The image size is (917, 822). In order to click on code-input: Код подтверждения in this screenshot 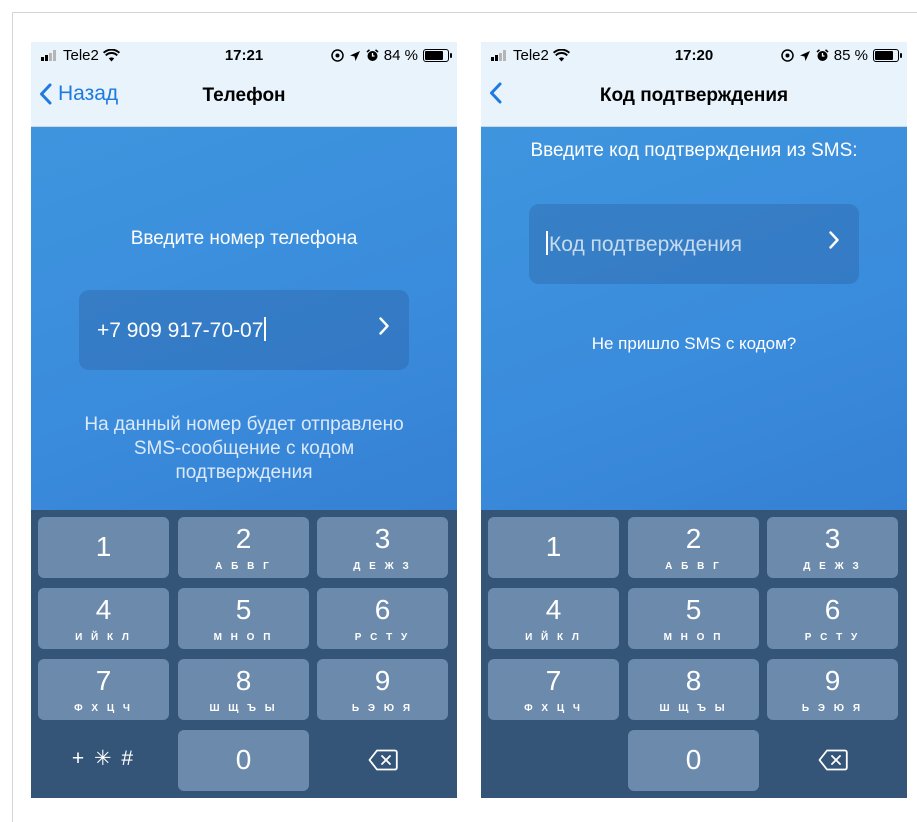, I will do `click(694, 244)`.